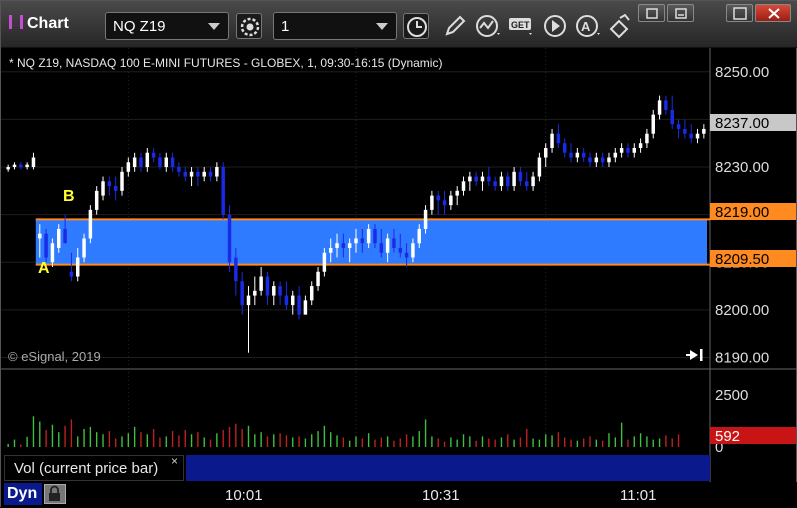  What do you see at coordinates (742, 212) in the screenshot?
I see `upper-level-label: 8219.00` at bounding box center [742, 212].